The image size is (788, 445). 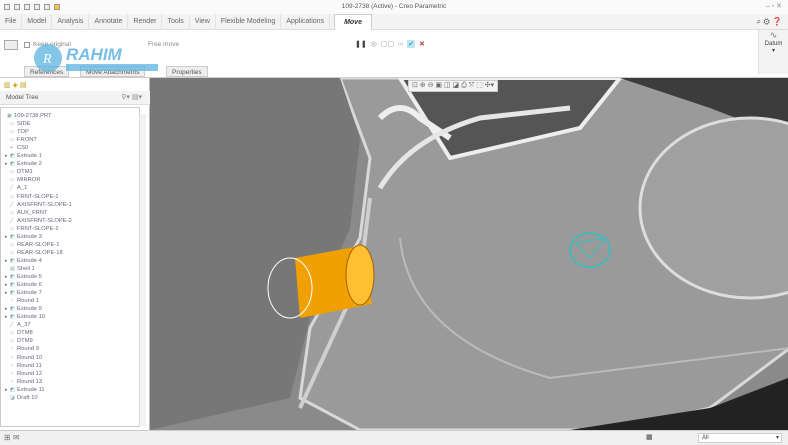 I want to click on tree-item-label: TOP, so click(x=23, y=132).